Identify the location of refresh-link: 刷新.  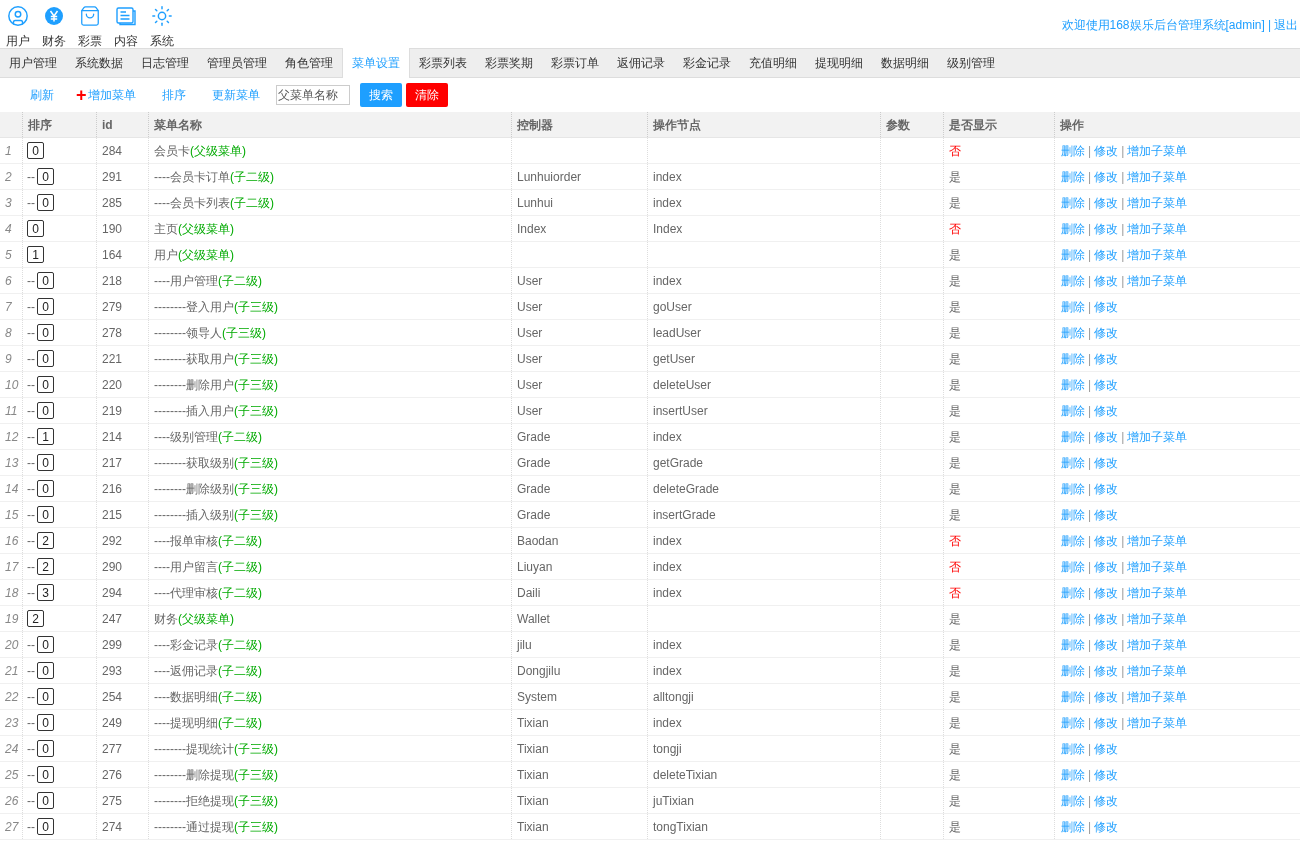
(42, 95).